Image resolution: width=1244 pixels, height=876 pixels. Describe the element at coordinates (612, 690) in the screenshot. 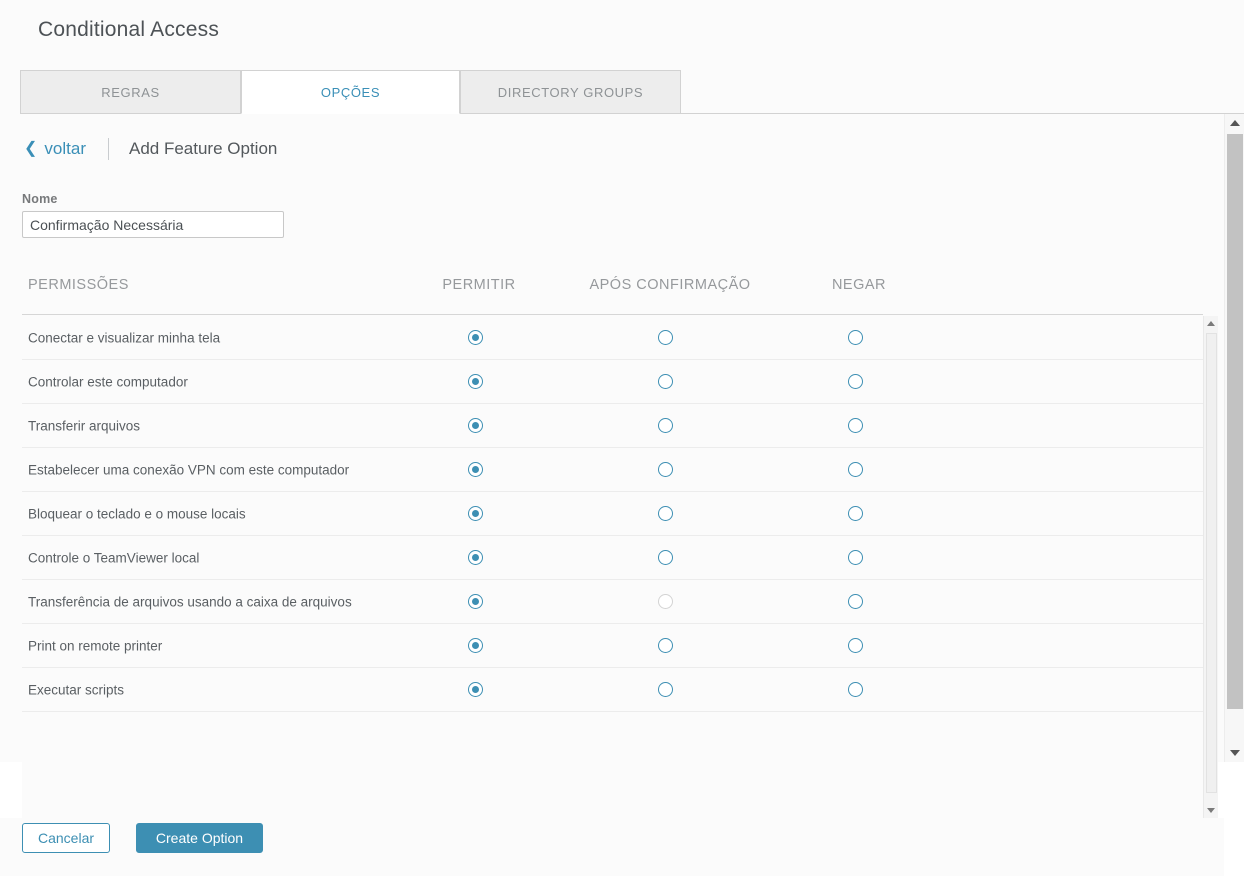

I see `table-row: Executar scripts` at that location.